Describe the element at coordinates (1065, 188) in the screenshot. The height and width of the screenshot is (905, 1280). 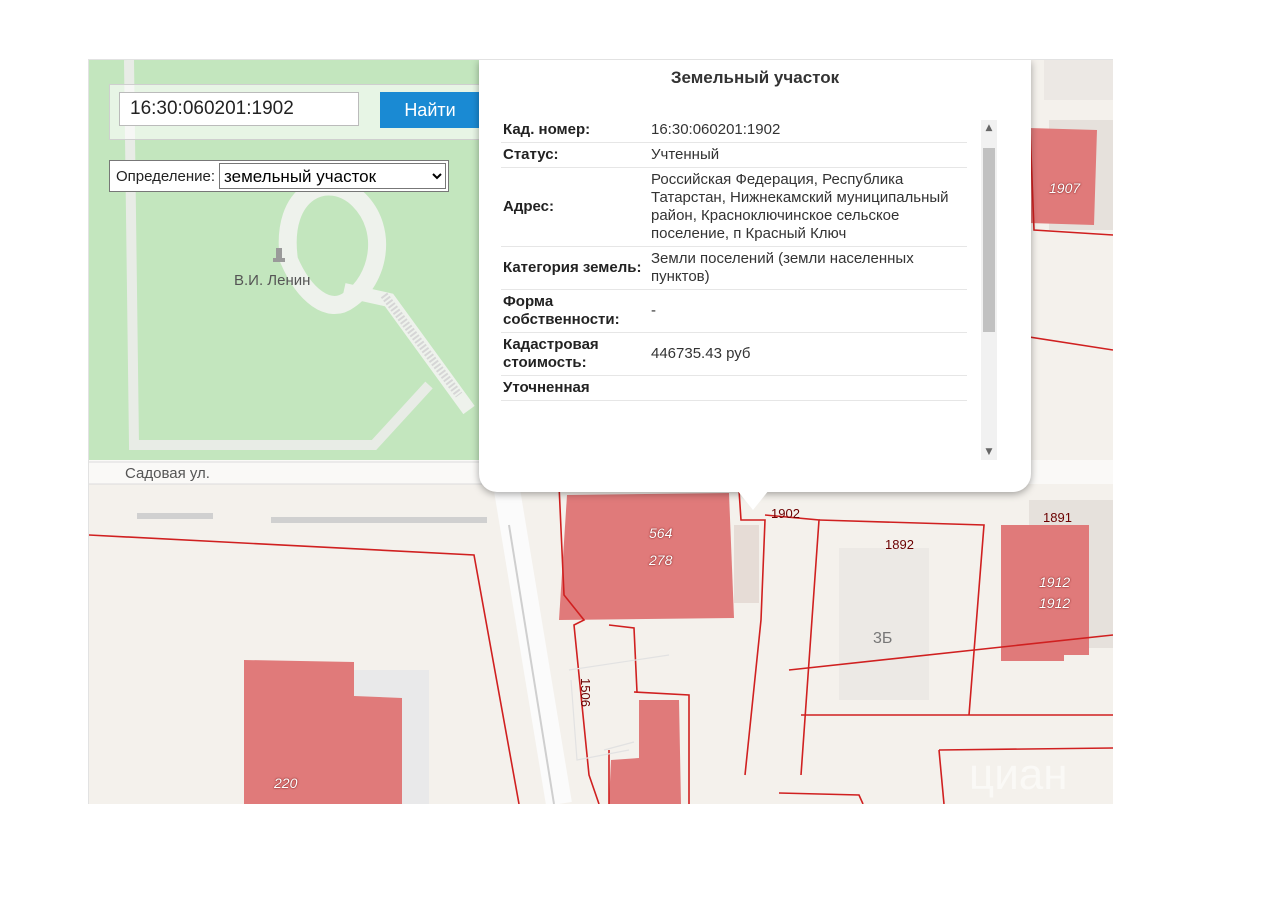
I see `building-number-1907: 1907` at that location.